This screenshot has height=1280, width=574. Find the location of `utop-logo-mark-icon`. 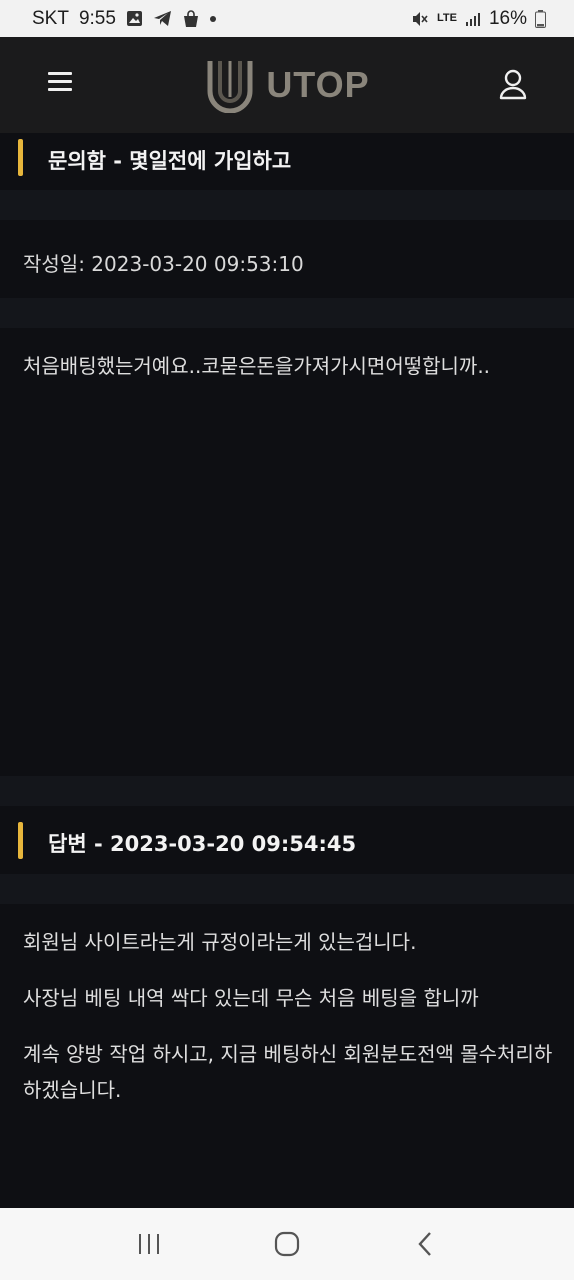

utop-logo-mark-icon is located at coordinates (230, 87).